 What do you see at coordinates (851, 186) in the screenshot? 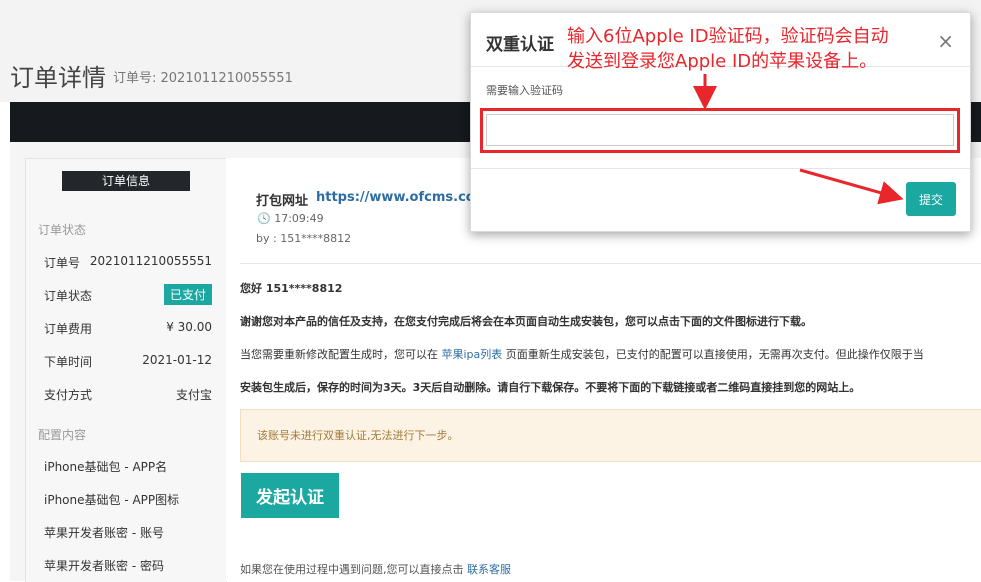
I see `right-arrow-icon` at bounding box center [851, 186].